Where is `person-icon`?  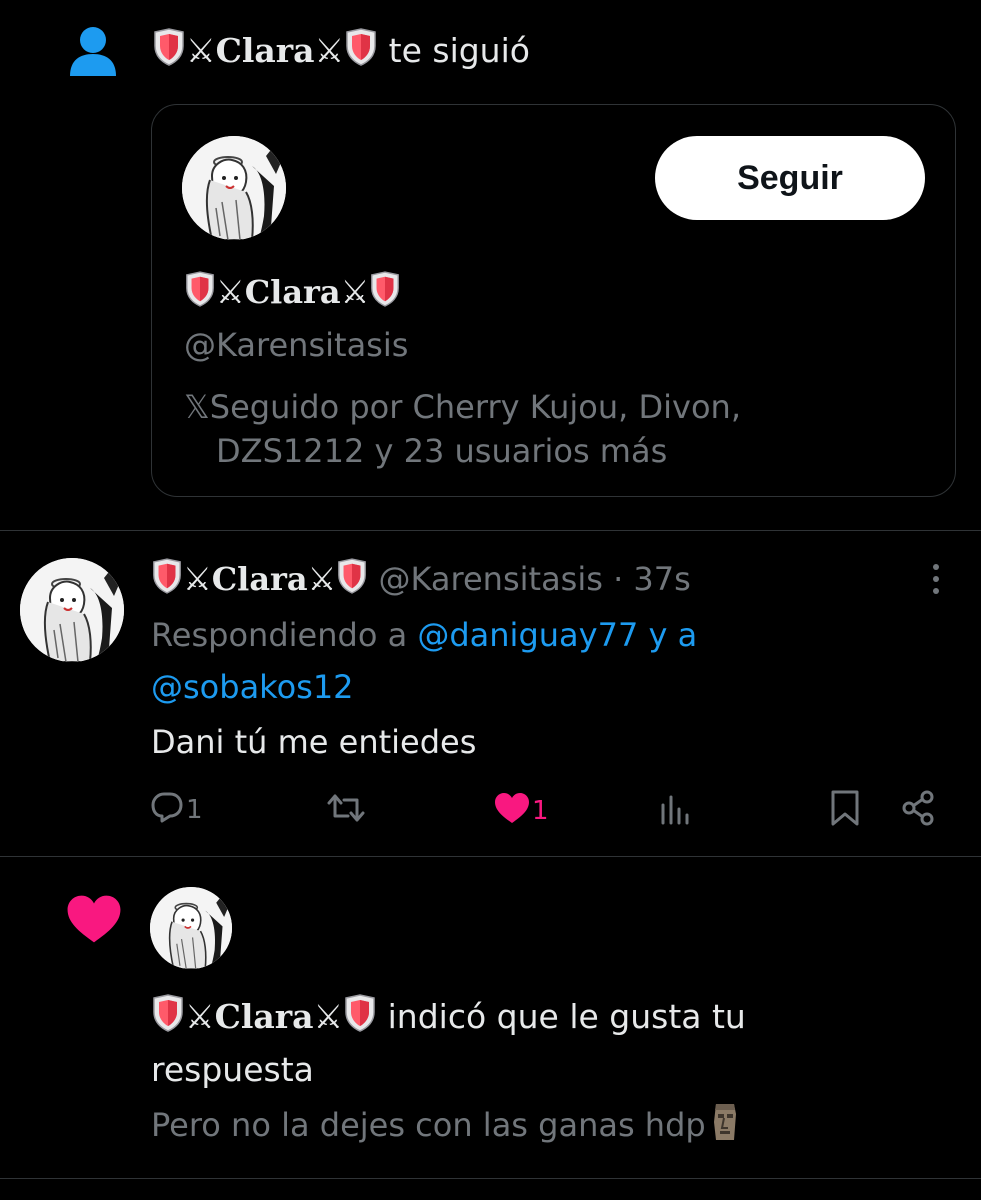
person-icon is located at coordinates (93, 52).